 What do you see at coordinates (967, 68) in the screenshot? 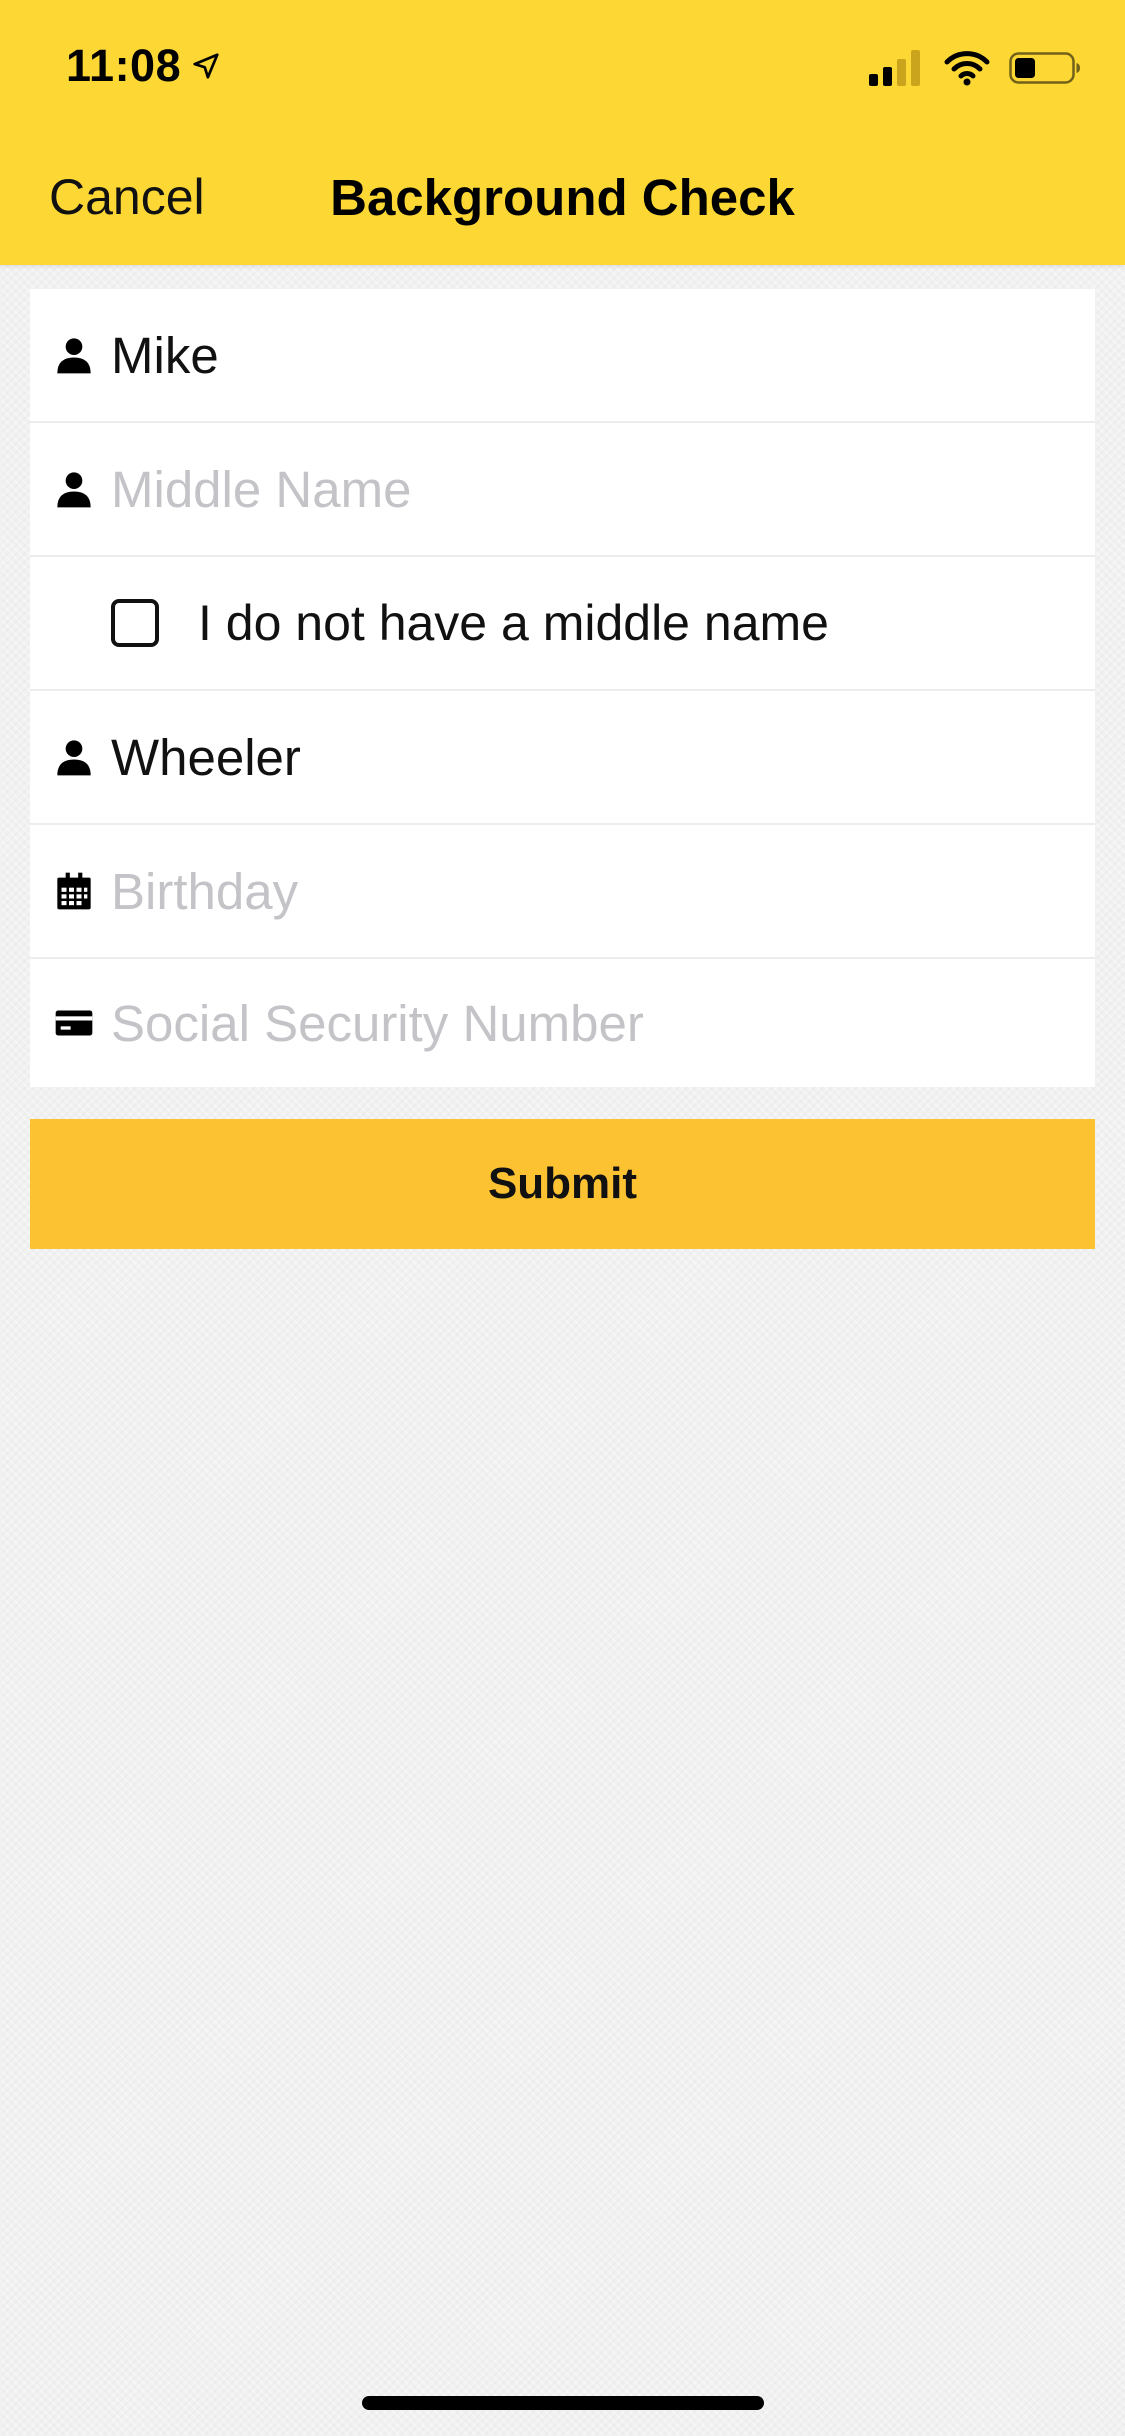
I see `wifi-icon` at bounding box center [967, 68].